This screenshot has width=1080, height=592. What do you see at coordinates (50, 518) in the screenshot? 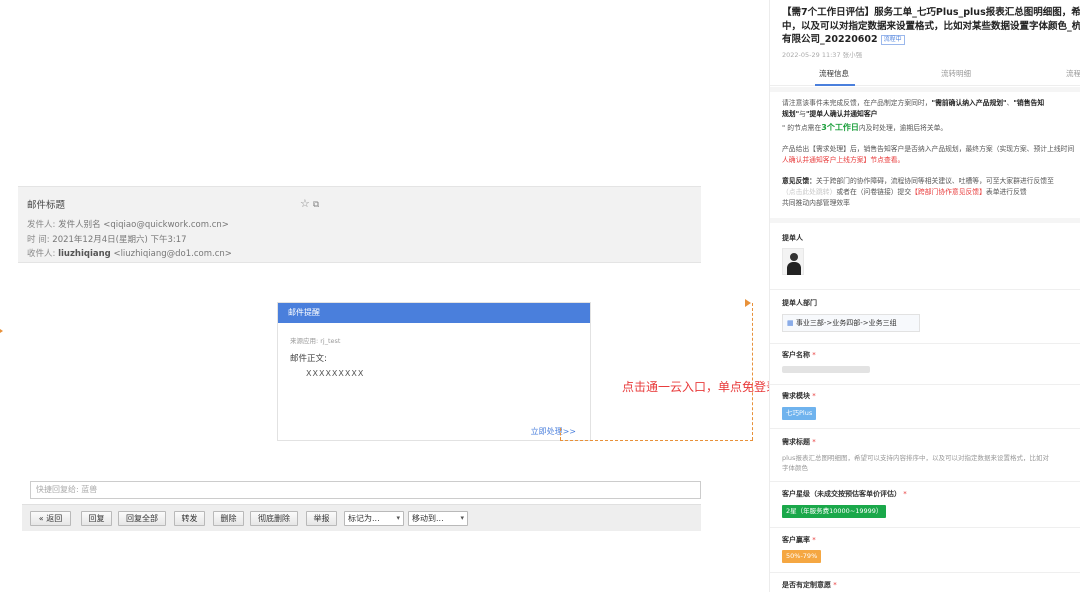
I see `back-button: « 返回` at bounding box center [50, 518].